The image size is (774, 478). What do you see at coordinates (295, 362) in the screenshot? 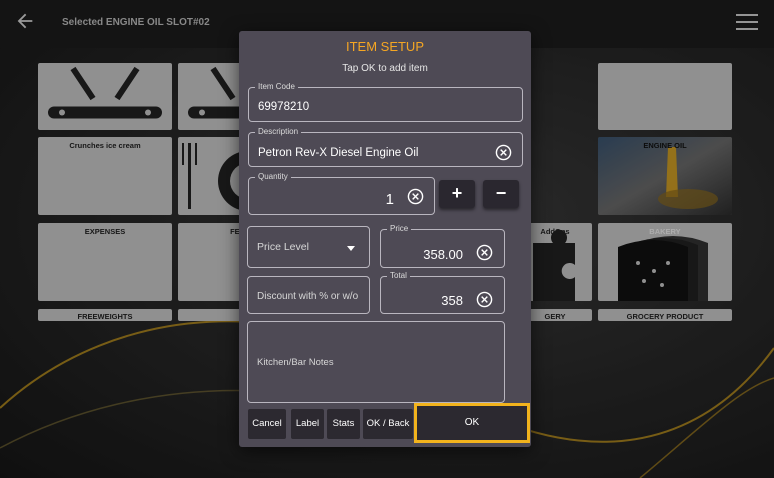
I see `notes-placeholder: Kitchen/Bar Notes` at bounding box center [295, 362].